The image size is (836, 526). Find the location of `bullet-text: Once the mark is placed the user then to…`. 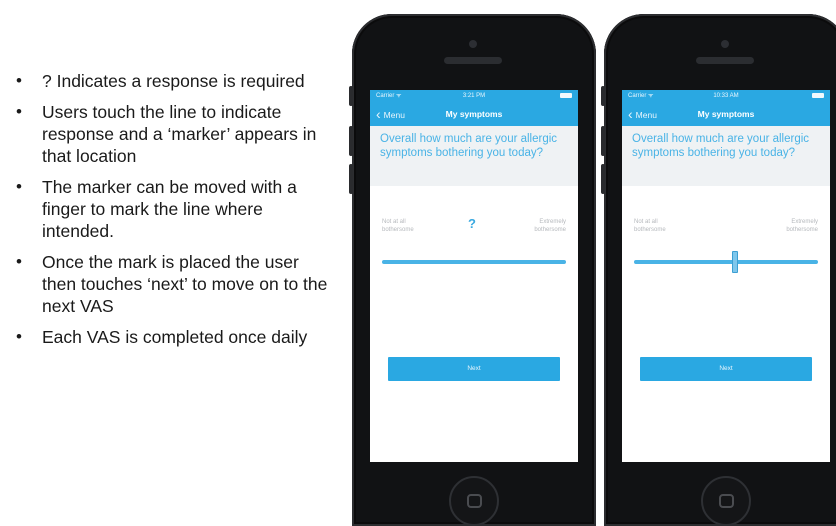

bullet-text: Once the mark is placed the user then to… is located at coordinates (185, 284).